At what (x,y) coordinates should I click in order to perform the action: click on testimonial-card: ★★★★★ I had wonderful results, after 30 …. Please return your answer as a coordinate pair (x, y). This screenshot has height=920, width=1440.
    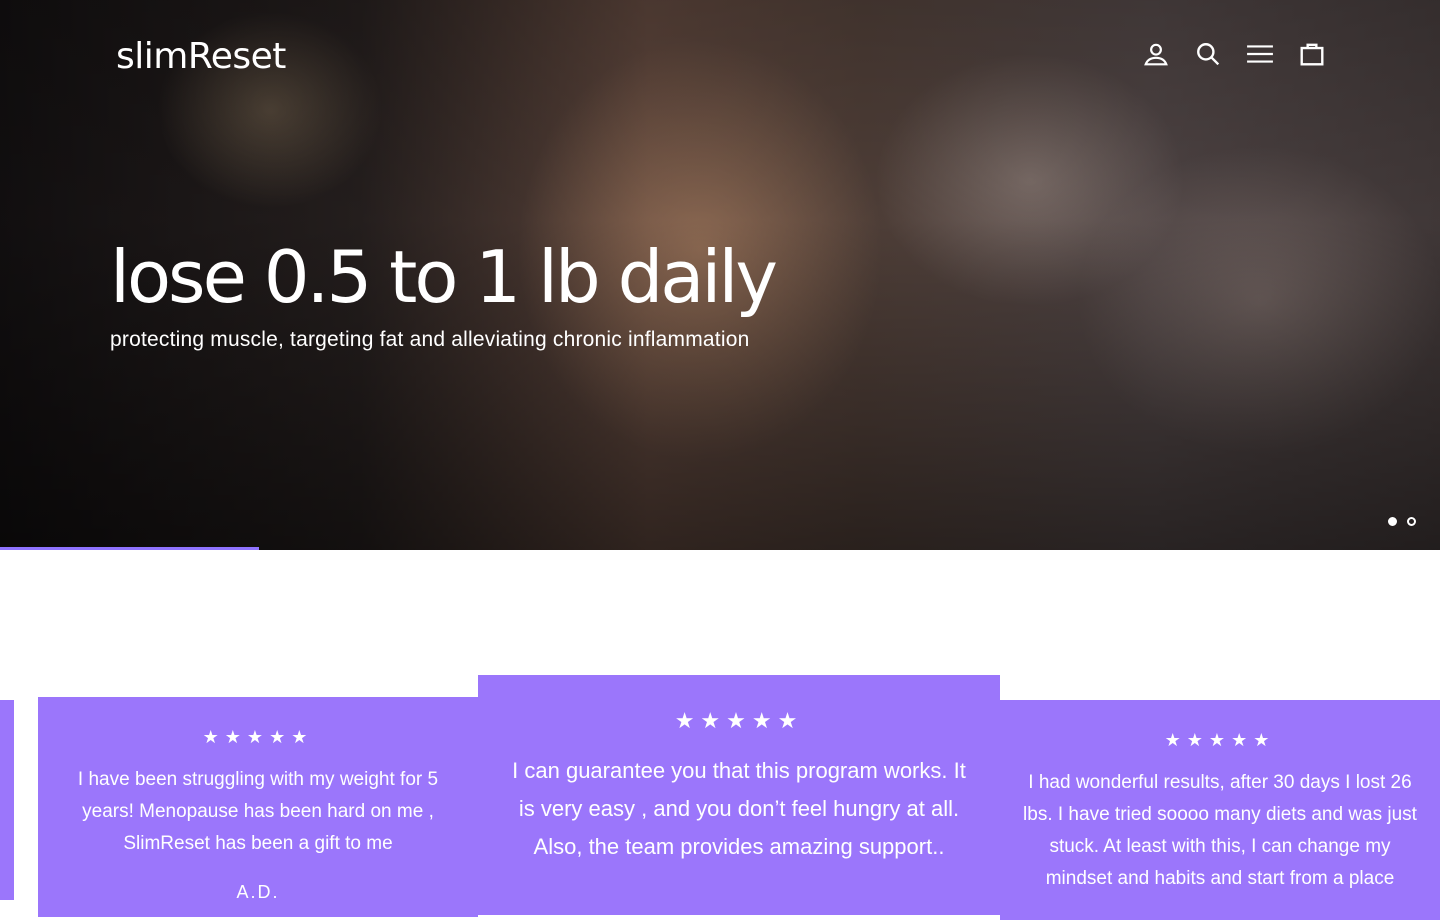
    Looking at the image, I should click on (1220, 810).